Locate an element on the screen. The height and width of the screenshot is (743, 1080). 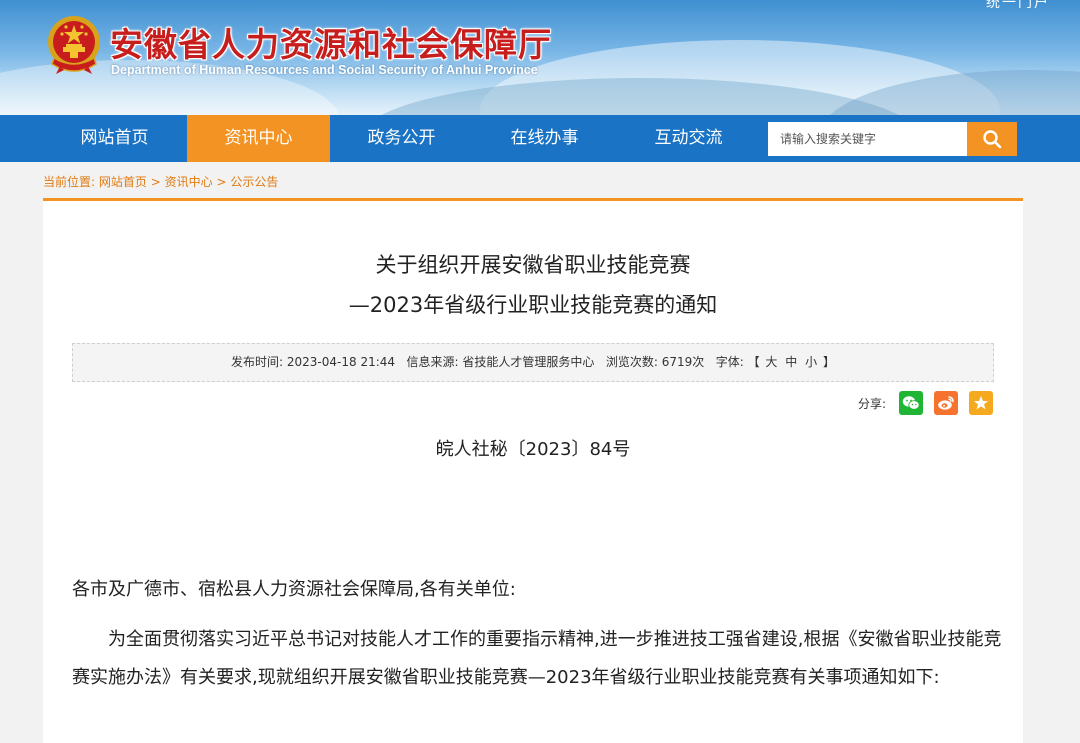
nav-item-interaction: 互动交流 is located at coordinates (688, 138).